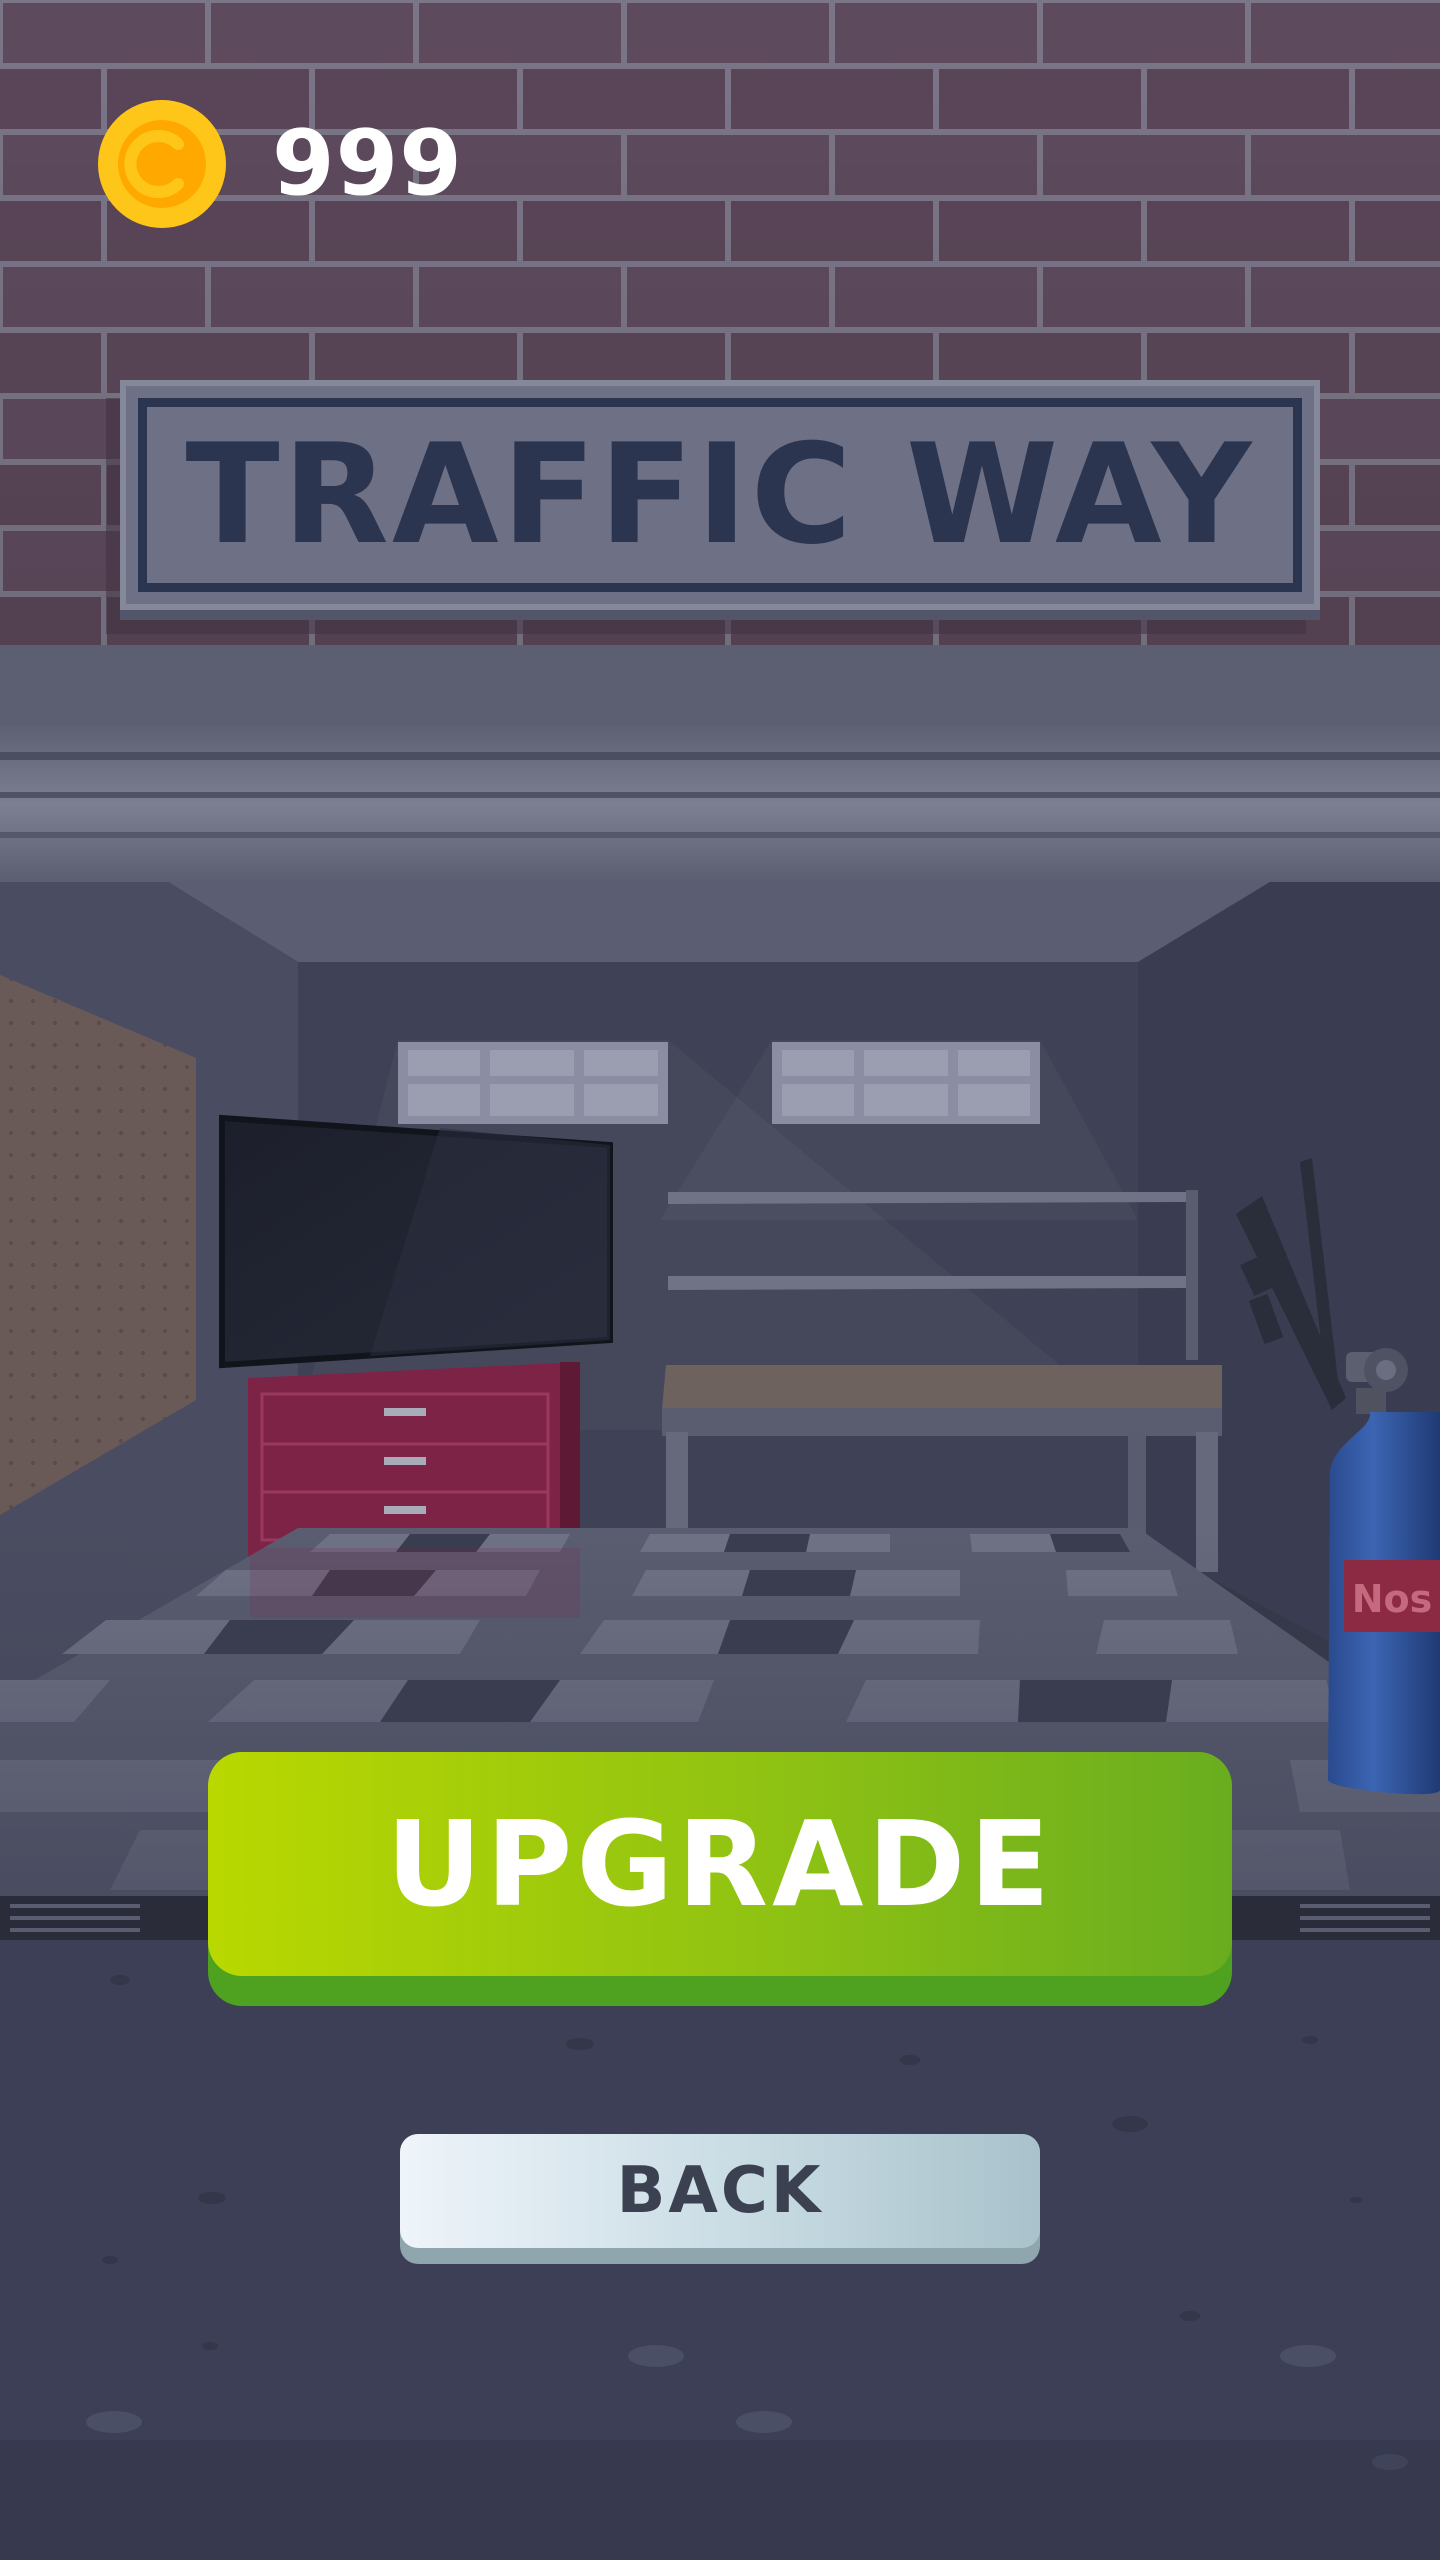 The height and width of the screenshot is (2560, 1440). I want to click on upgrade-button-face: UPGRADE, so click(720, 1864).